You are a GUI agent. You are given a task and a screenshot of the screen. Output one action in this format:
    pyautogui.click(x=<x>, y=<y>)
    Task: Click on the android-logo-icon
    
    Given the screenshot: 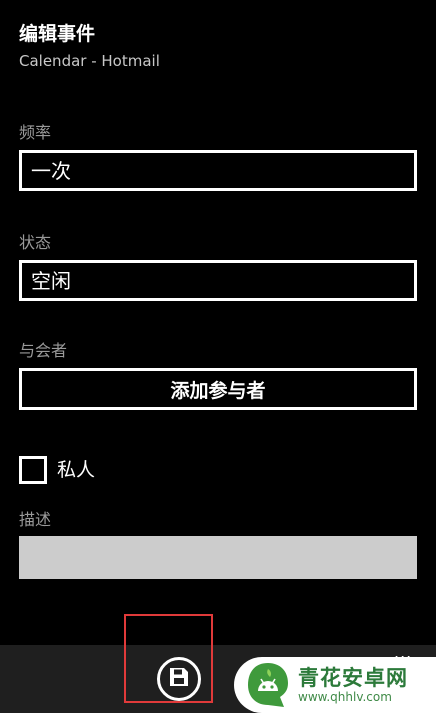 What is the action you would take?
    pyautogui.click(x=268, y=685)
    